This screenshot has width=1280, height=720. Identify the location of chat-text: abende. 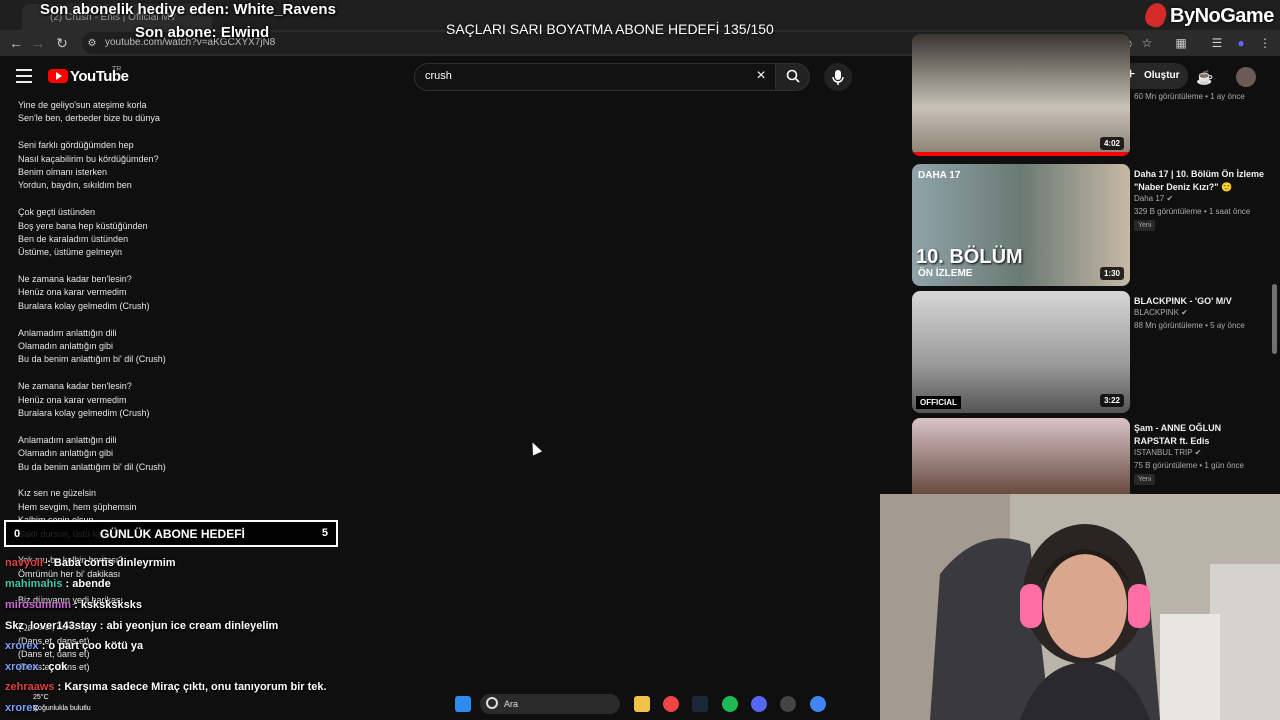
(91, 584).